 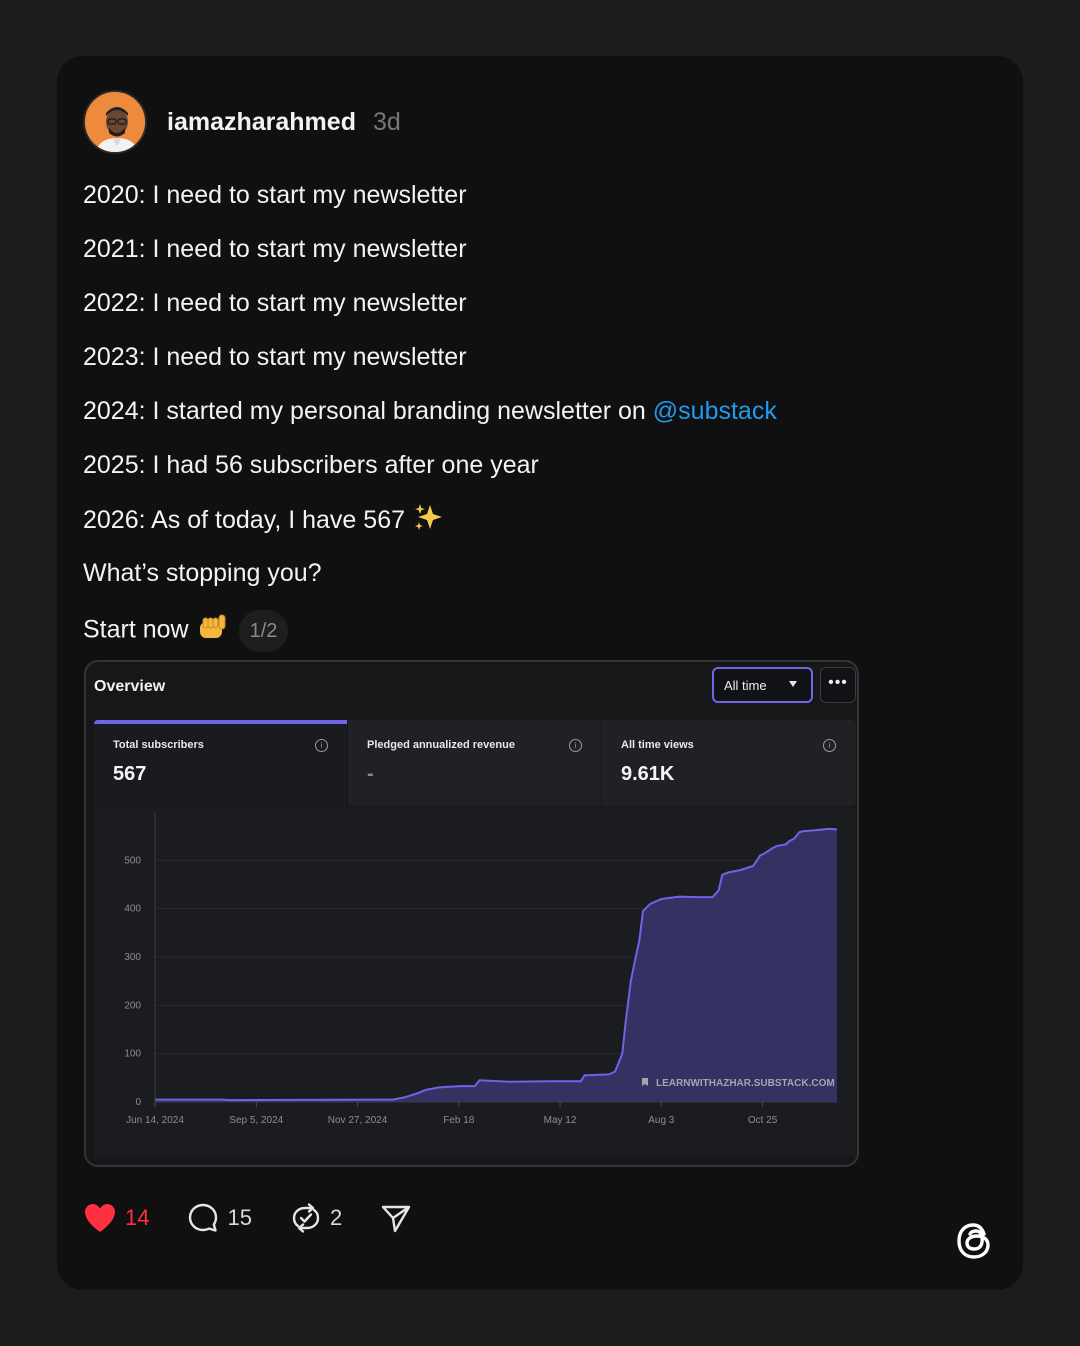 What do you see at coordinates (763, 1120) in the screenshot?
I see `x-tick-label: Oct 25` at bounding box center [763, 1120].